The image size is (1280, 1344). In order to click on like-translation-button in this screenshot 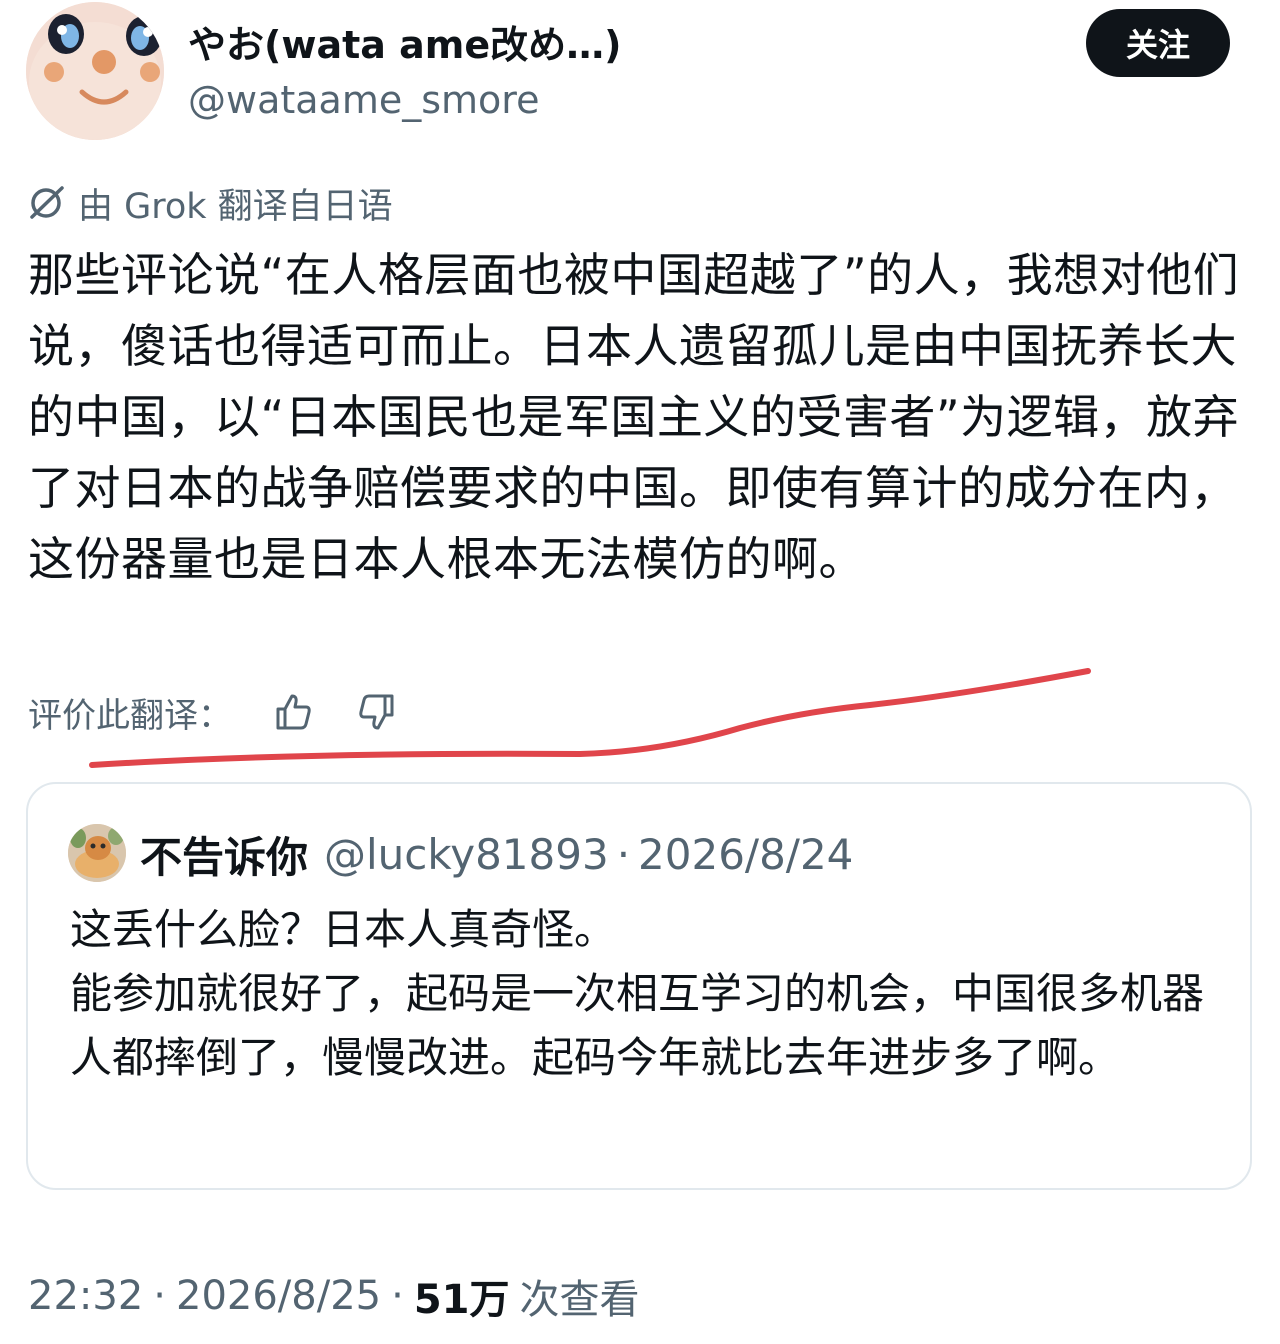, I will do `click(294, 712)`.